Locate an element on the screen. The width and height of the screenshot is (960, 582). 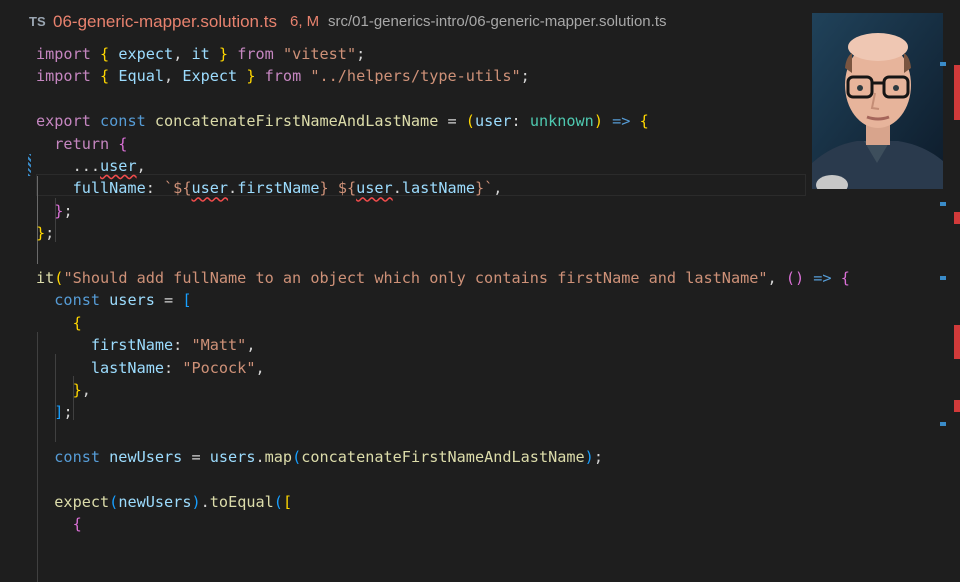
tab-problem-status: 6, M is located at coordinates (305, 21).